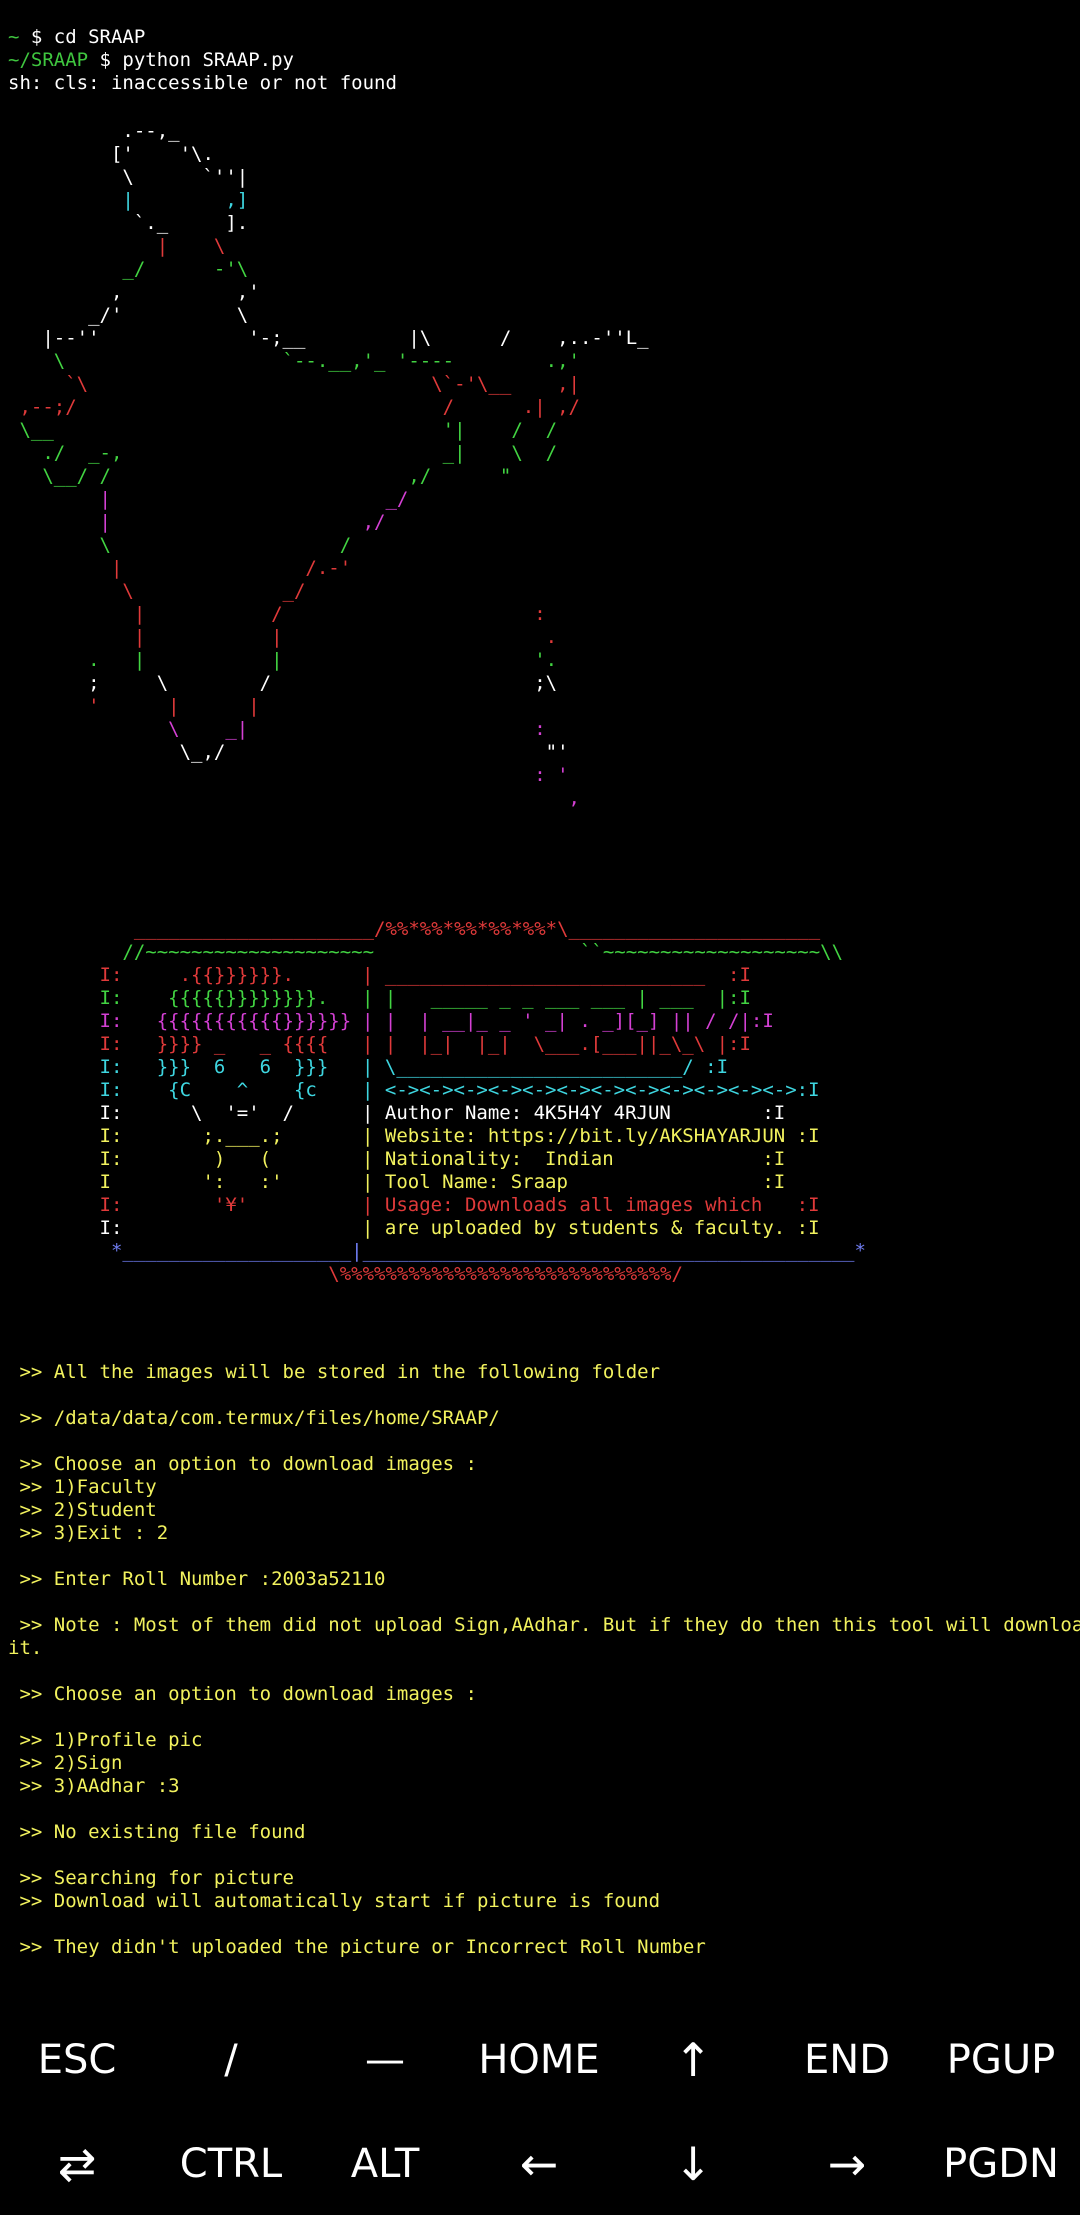 This screenshot has width=1080, height=2215. Describe the element at coordinates (77, 2164) in the screenshot. I see `tab-key: ⇄` at that location.